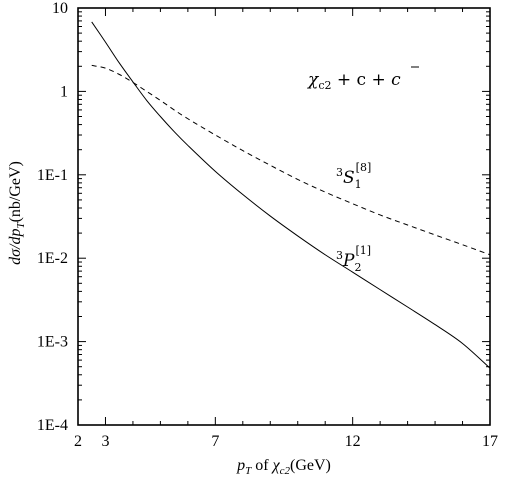 This screenshot has height=477, width=506. Describe the element at coordinates (64, 91) in the screenshot. I see `y-tick-label: 1` at that location.